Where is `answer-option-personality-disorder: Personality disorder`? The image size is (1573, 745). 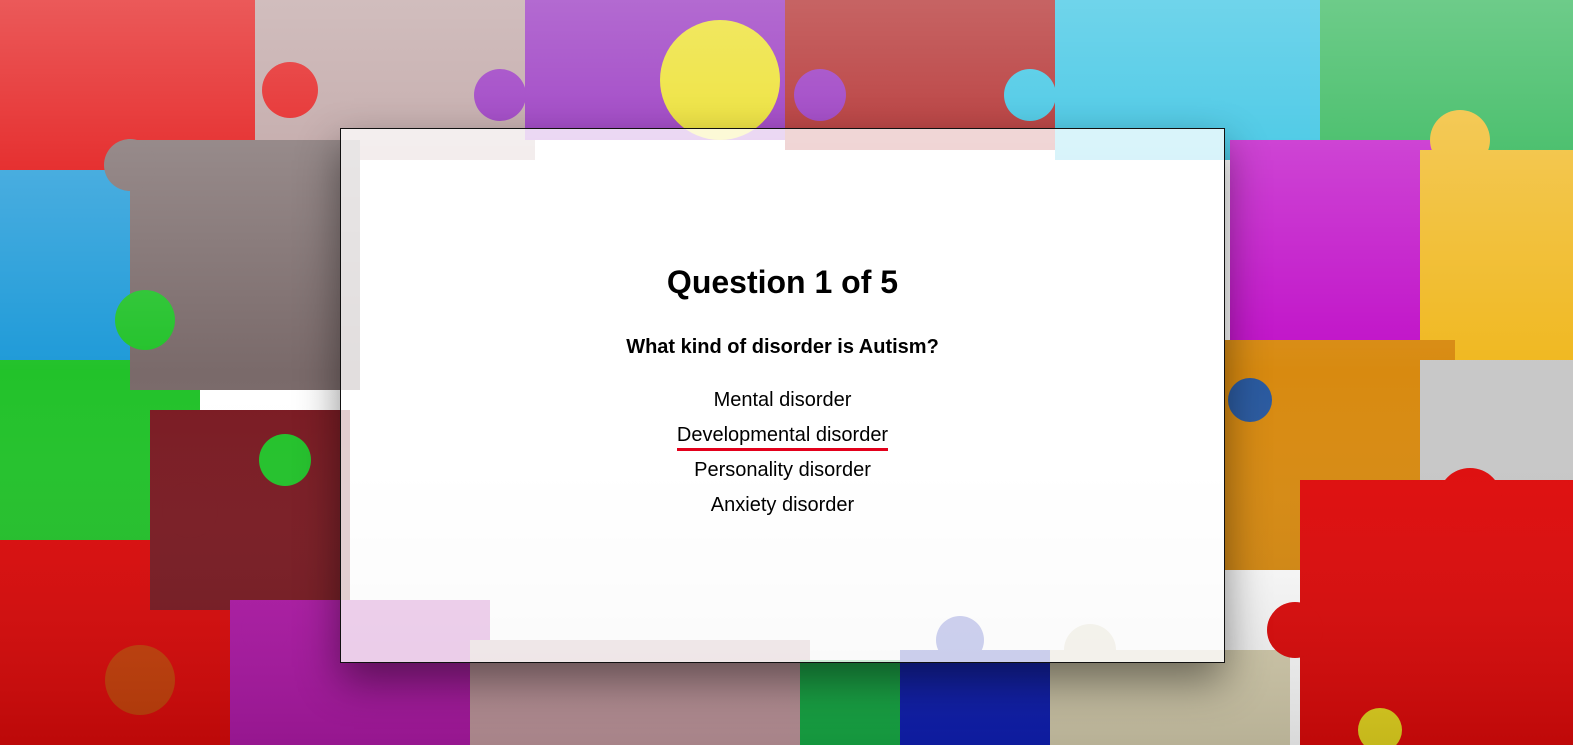
answer-option-personality-disorder: Personality disorder is located at coordinates (782, 470).